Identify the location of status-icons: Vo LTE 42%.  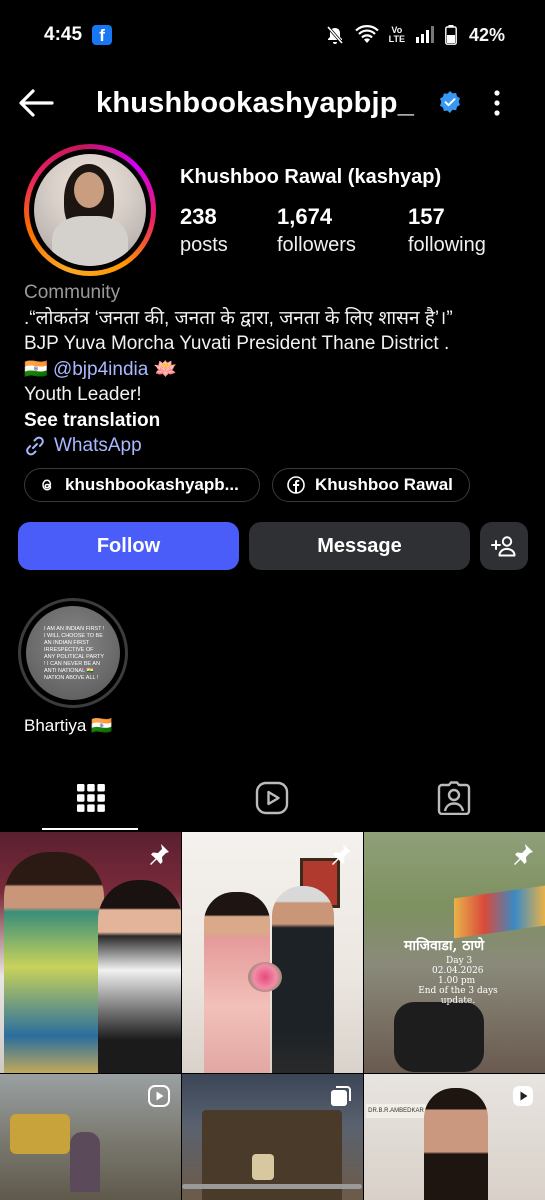
(415, 35).